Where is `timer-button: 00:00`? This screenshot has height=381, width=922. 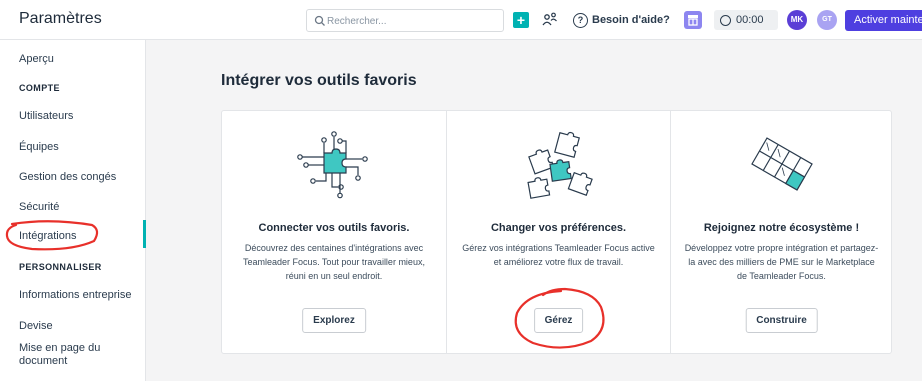
timer-button: 00:00 is located at coordinates (746, 20).